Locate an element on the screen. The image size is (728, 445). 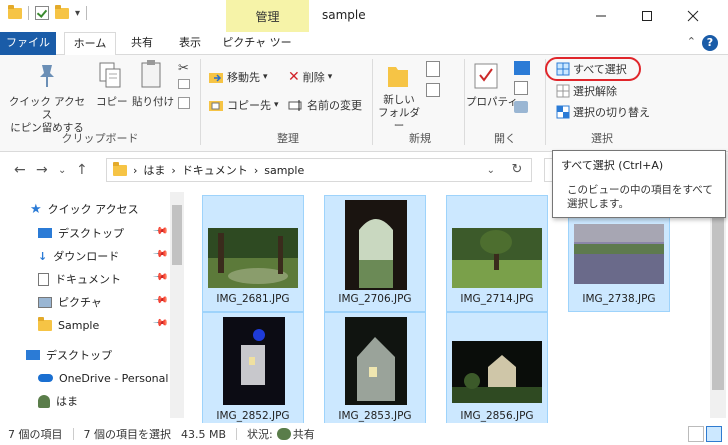
share-state-label: 状況: is located at coordinates (260, 434).